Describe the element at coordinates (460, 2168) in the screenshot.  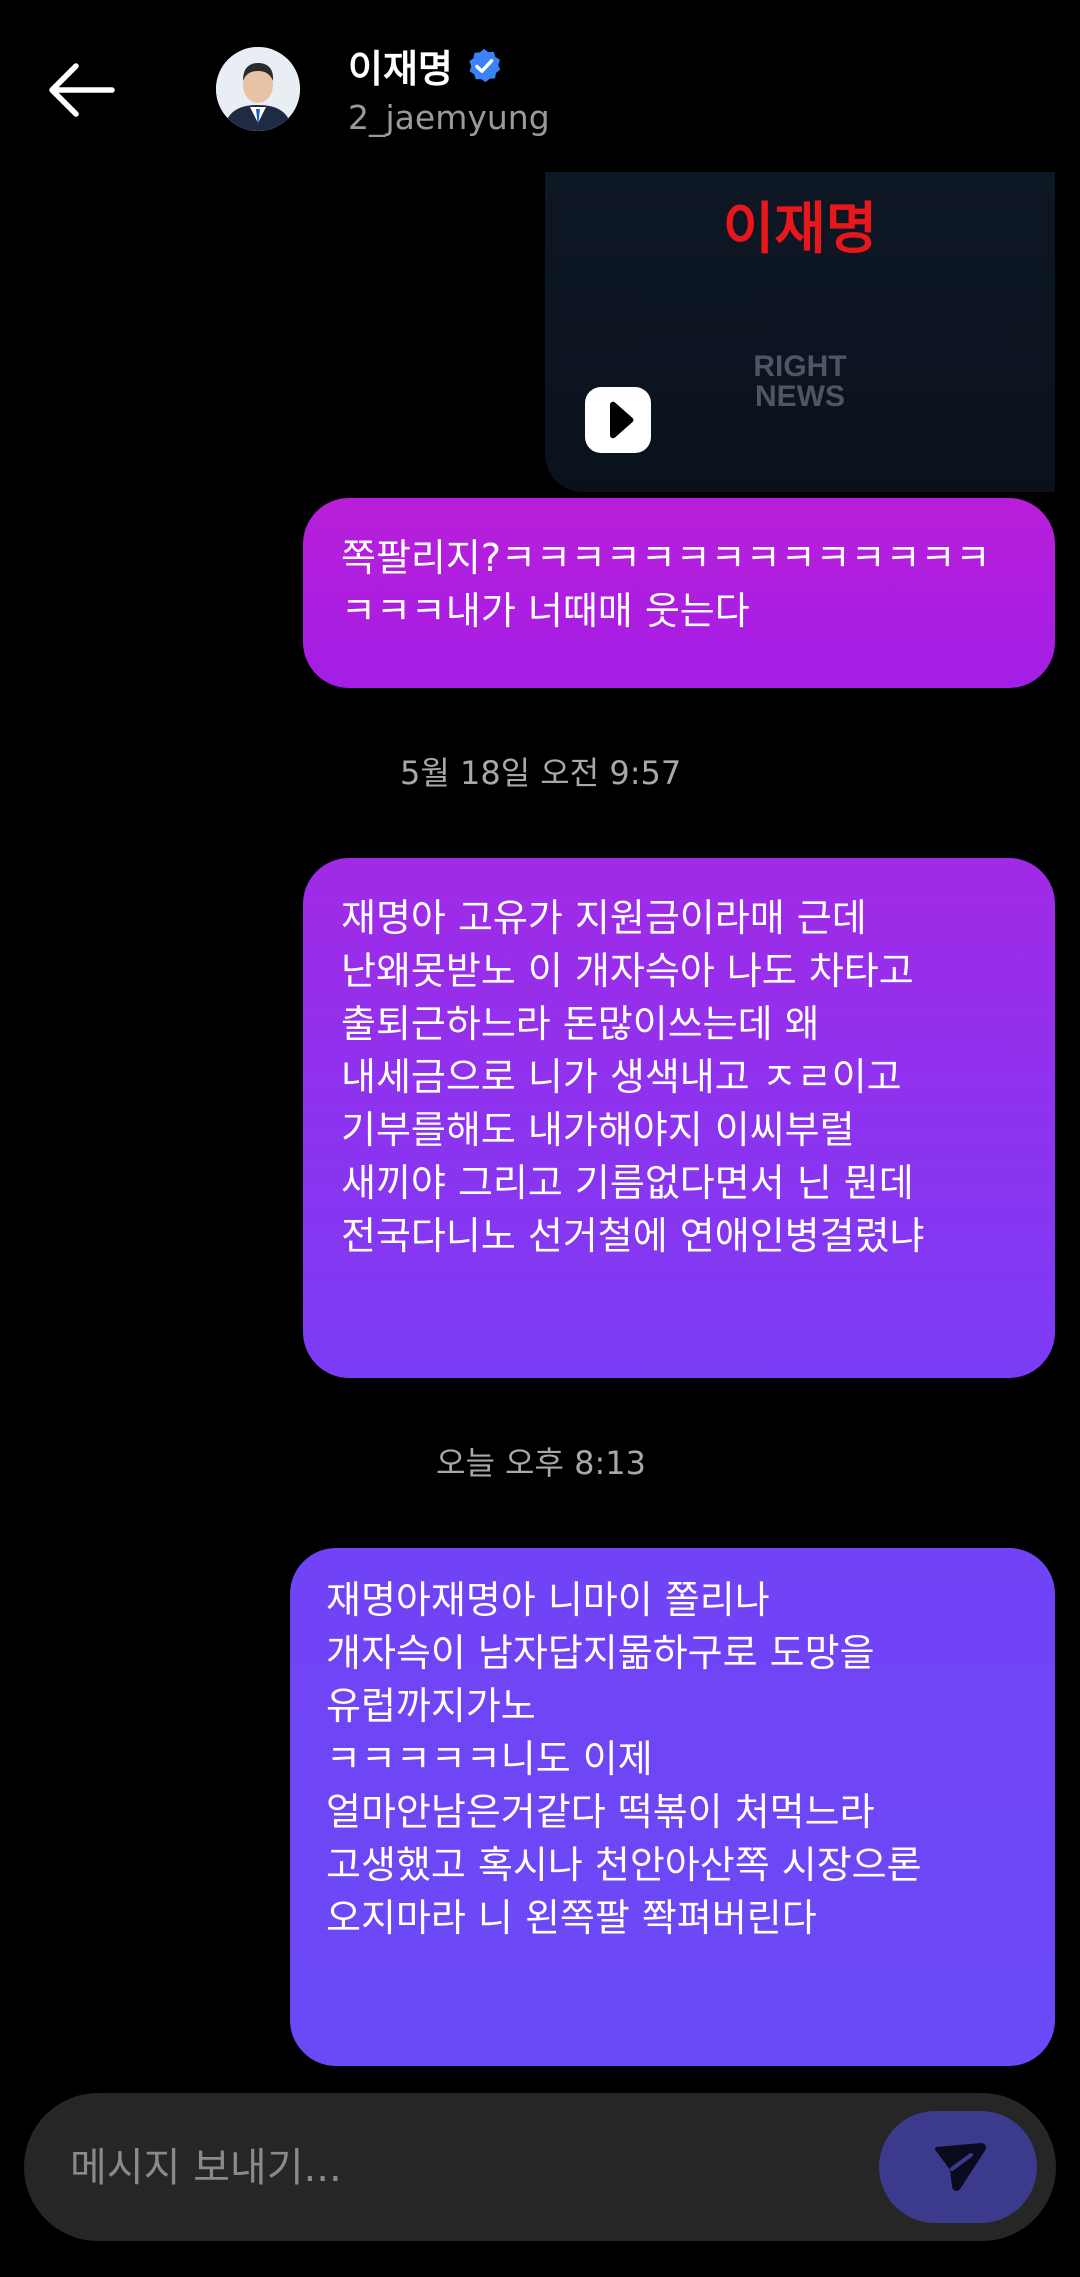
I see `message-input` at that location.